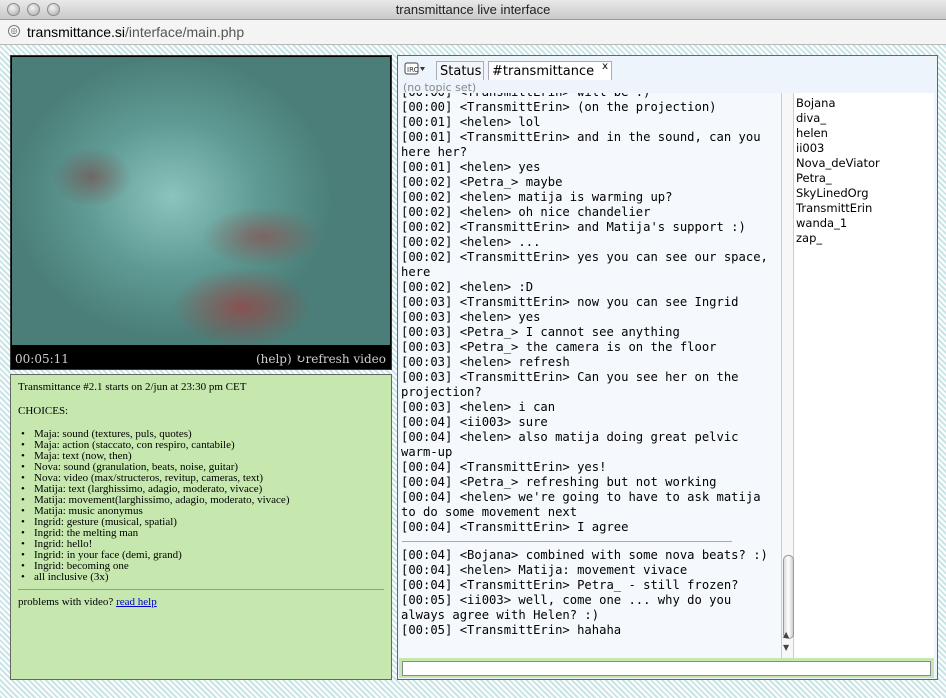  I want to click on chat-input-bar, so click(666, 668).